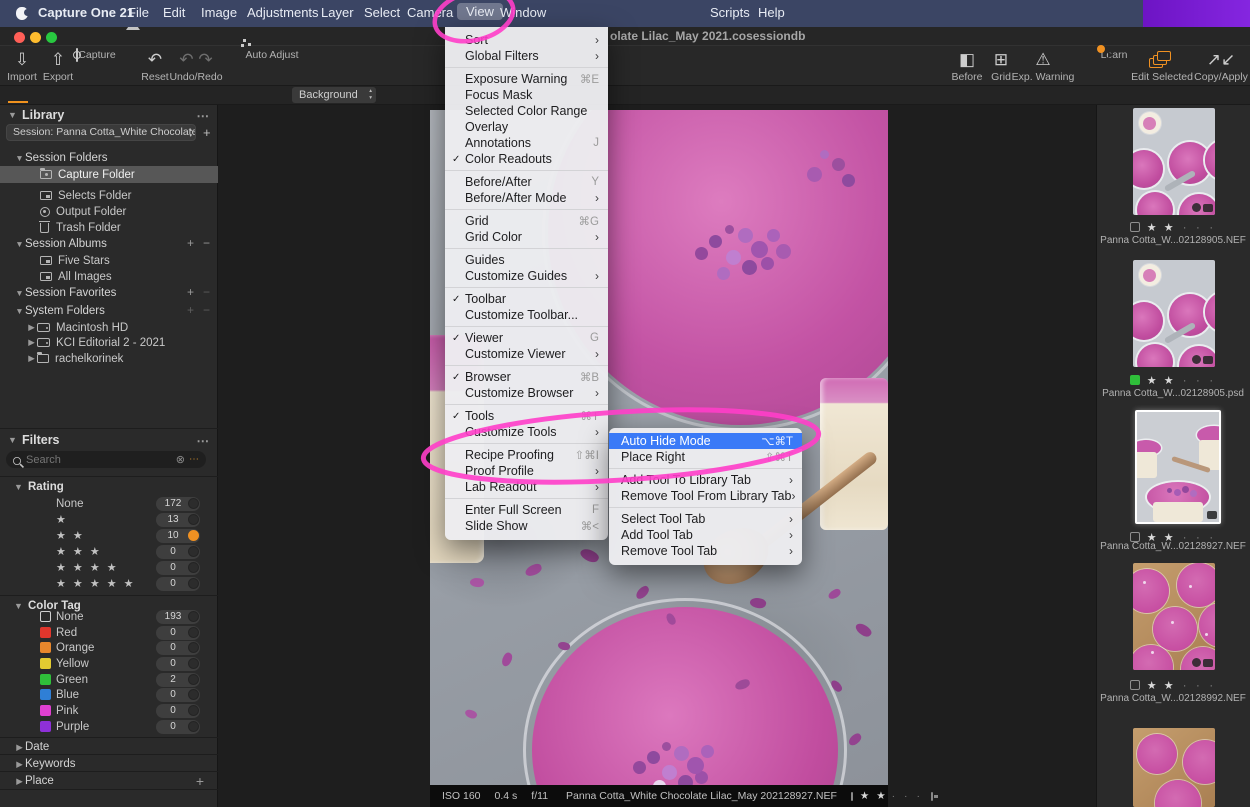 Image resolution: width=1250 pixels, height=807 pixels. I want to click on menu-item-selected-color-range: Selected Color Range, so click(526, 111).